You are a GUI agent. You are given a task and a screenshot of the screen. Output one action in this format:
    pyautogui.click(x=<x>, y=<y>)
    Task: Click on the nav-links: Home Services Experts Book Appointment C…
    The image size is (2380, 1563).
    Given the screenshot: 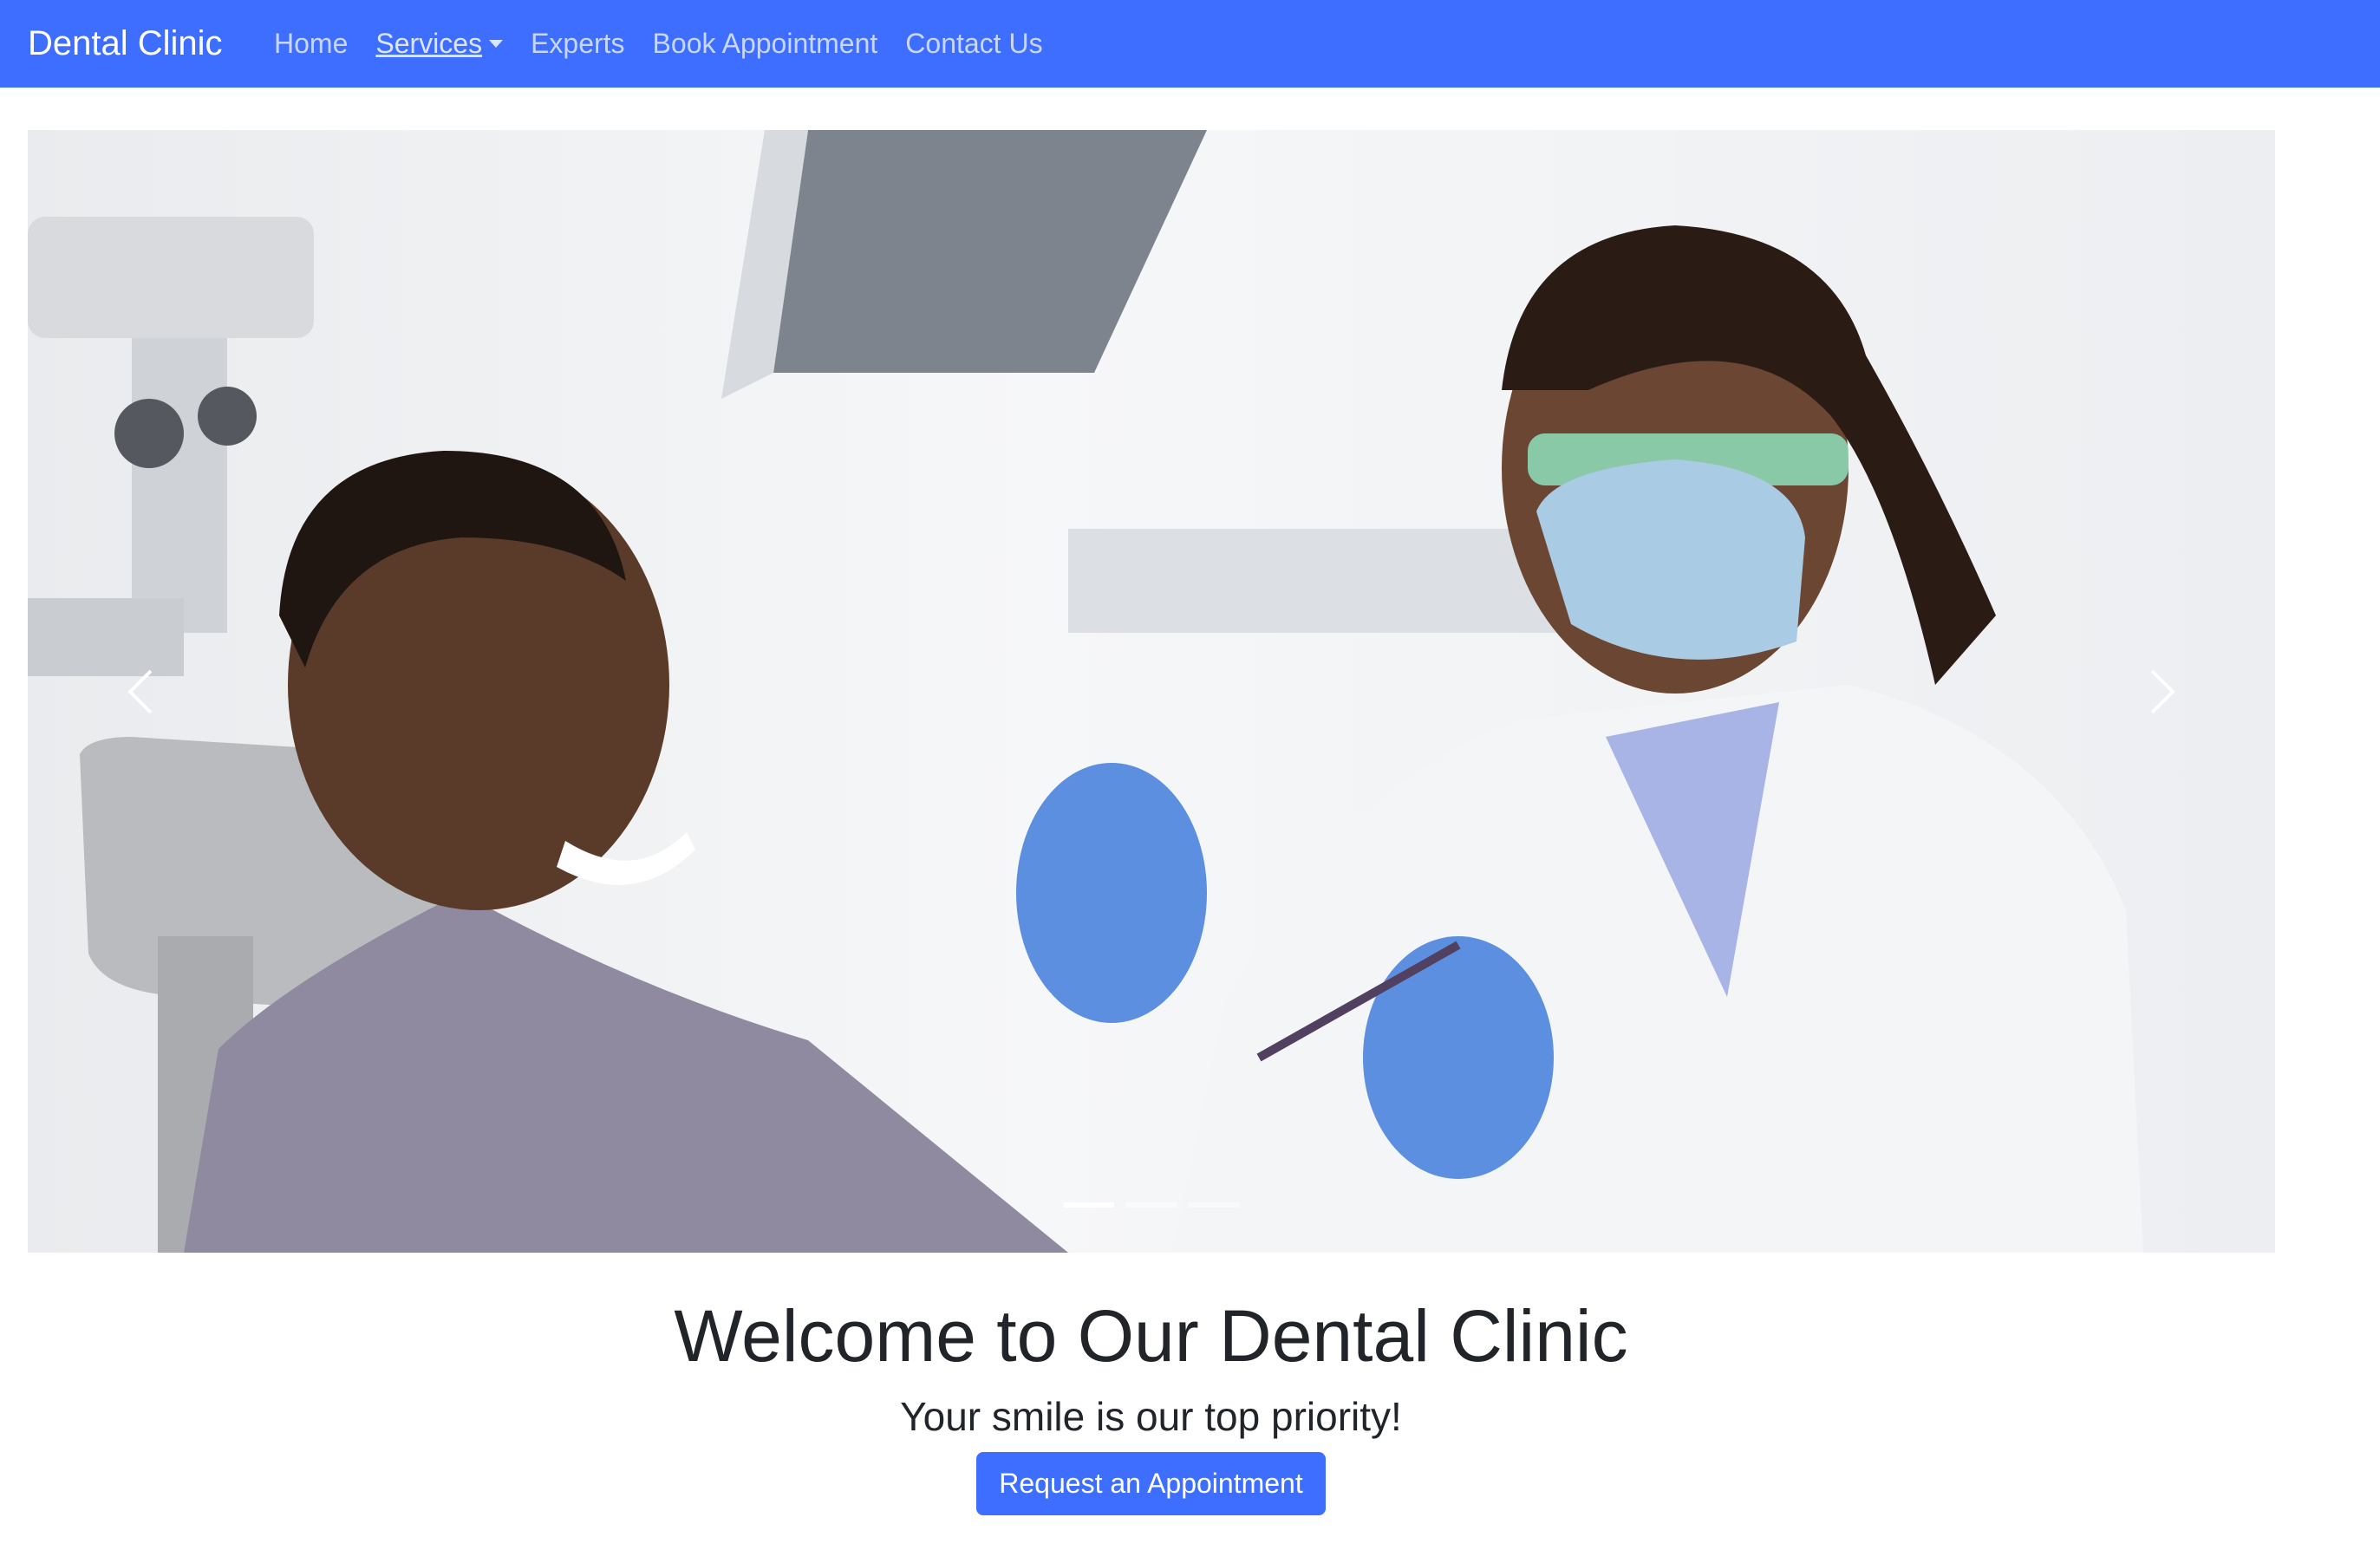 What is the action you would take?
    pyautogui.click(x=658, y=44)
    